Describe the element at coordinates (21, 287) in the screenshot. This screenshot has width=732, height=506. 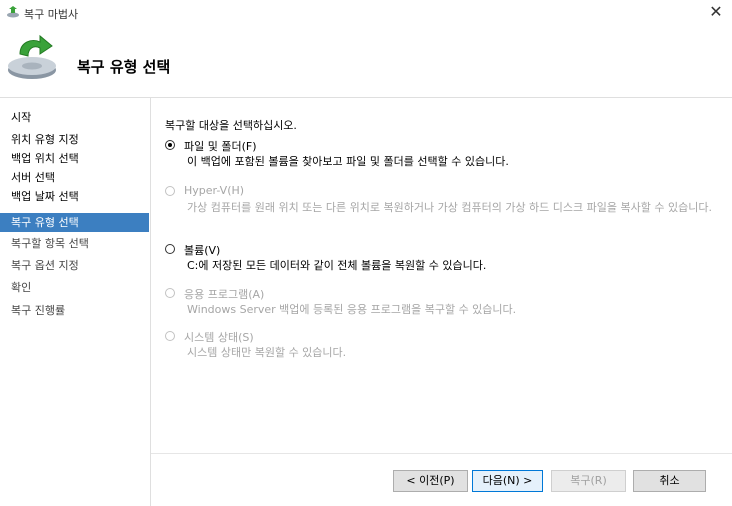
I see `sidebar-item-confirmation: 확인` at that location.